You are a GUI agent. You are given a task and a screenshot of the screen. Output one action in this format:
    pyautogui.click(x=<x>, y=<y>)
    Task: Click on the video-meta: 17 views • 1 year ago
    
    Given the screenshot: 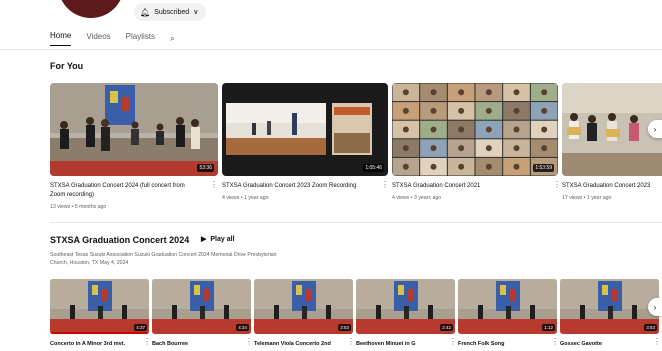 What is the action you would take?
    pyautogui.click(x=587, y=198)
    